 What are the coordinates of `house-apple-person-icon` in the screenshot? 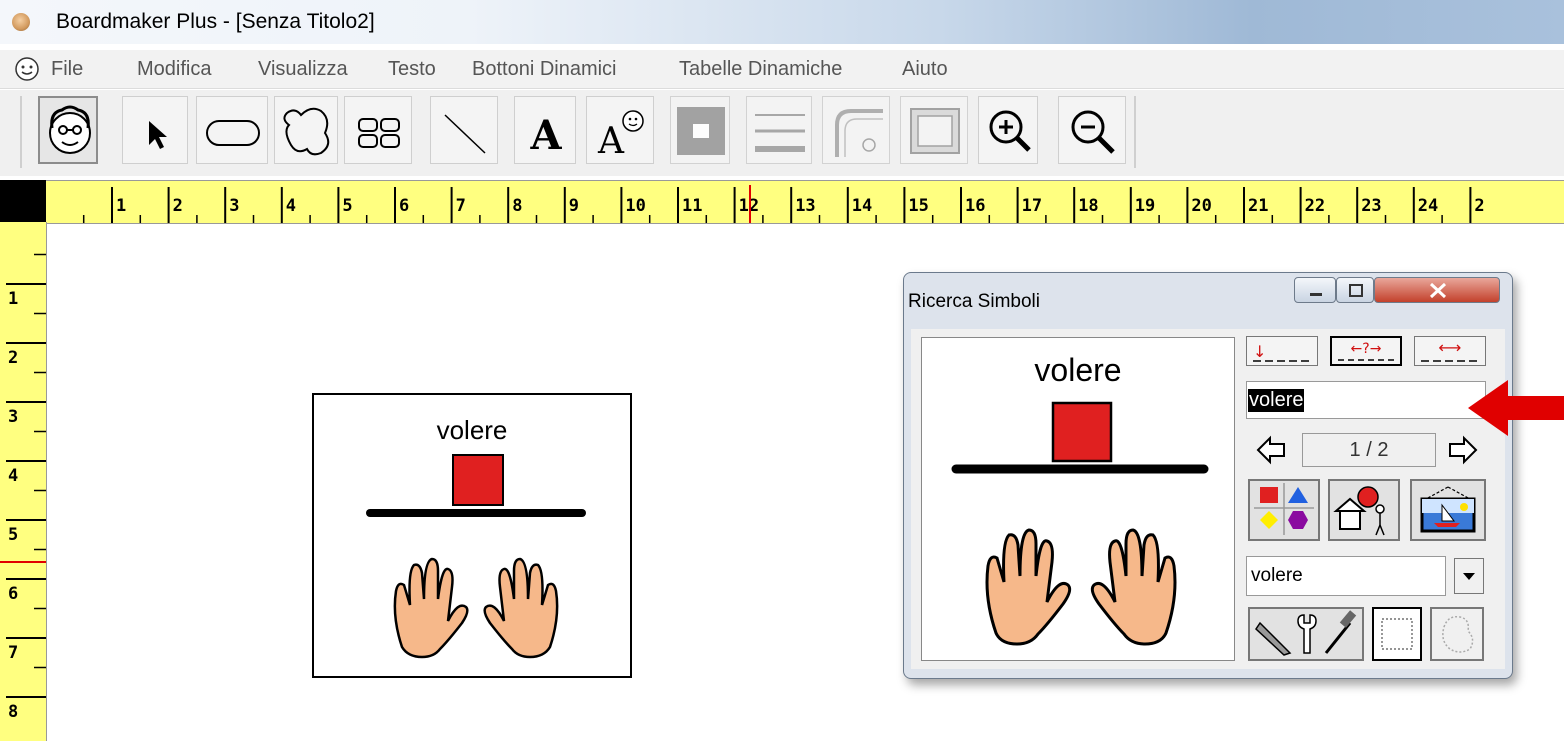 It's located at (1359, 511).